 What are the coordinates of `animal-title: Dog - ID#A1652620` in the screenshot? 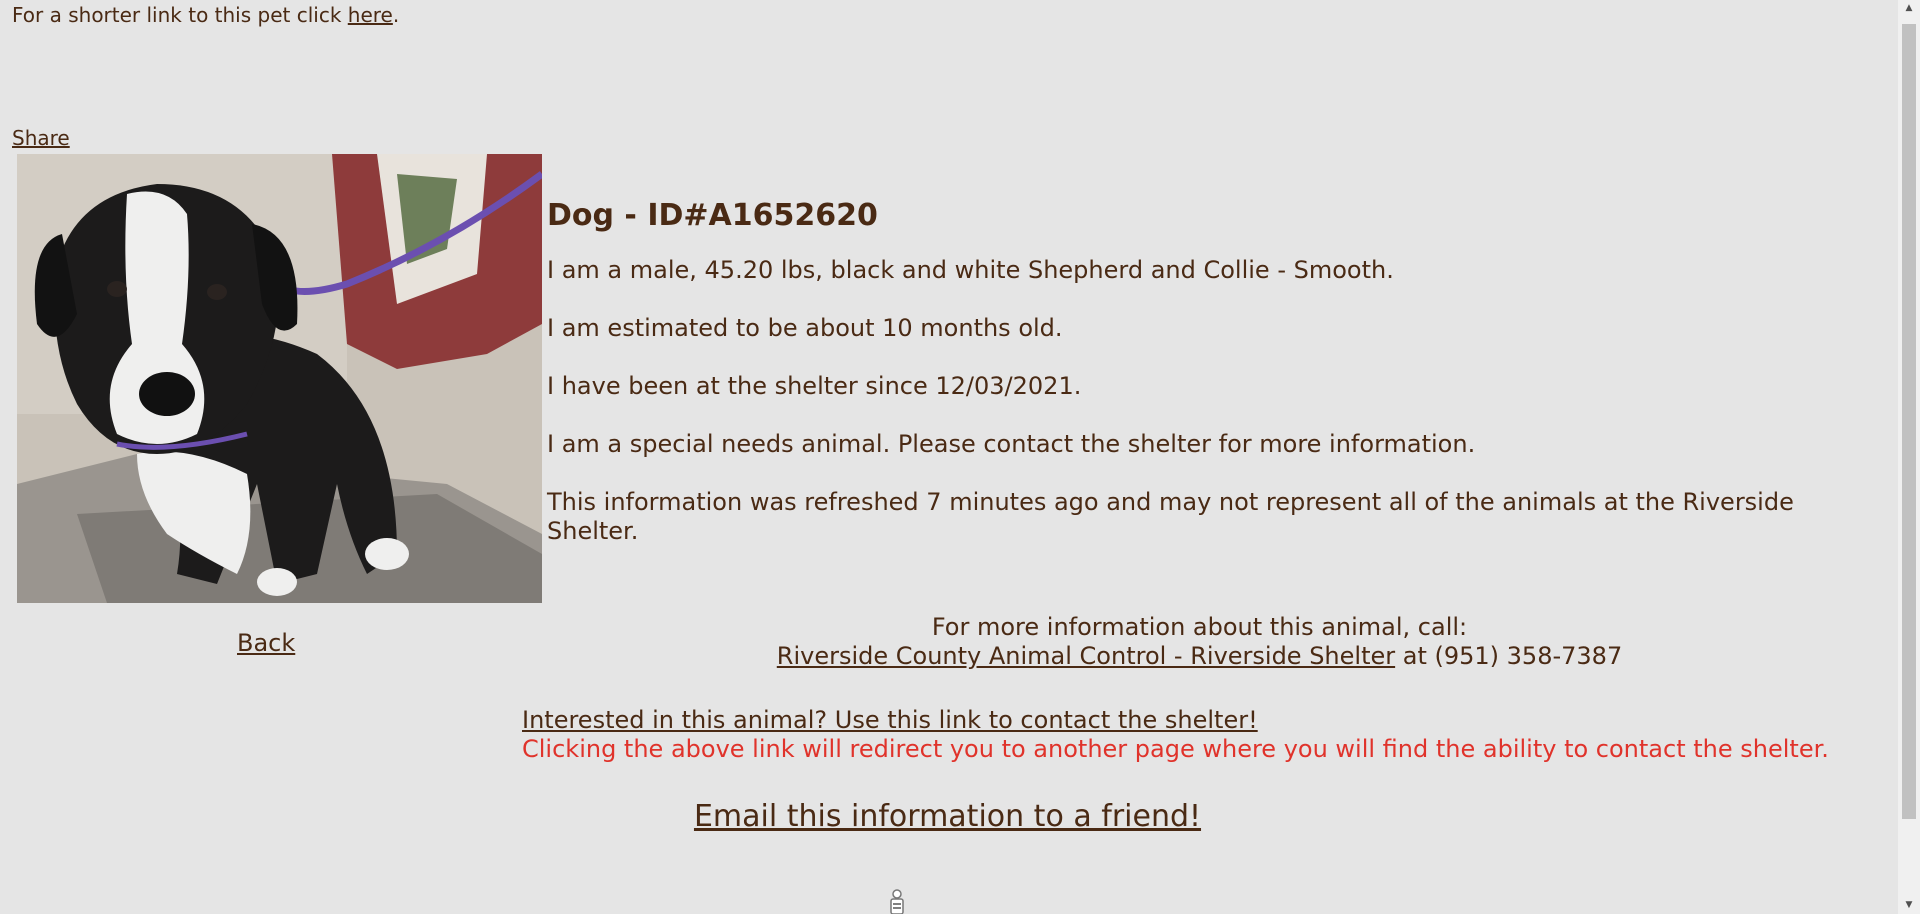 It's located at (712, 215).